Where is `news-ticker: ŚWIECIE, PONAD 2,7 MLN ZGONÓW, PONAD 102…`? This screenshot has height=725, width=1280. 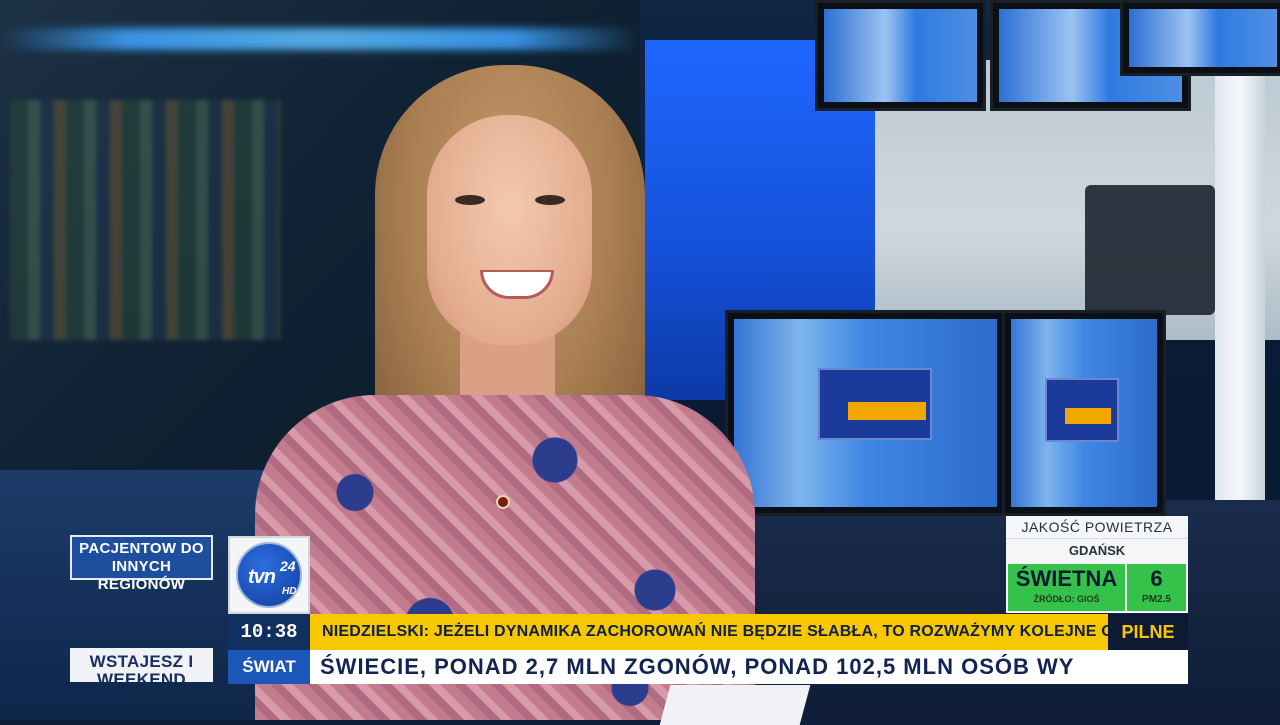
news-ticker: ŚWIECIE, PONAD 2,7 MLN ZGONÓW, PONAD 102… is located at coordinates (749, 667).